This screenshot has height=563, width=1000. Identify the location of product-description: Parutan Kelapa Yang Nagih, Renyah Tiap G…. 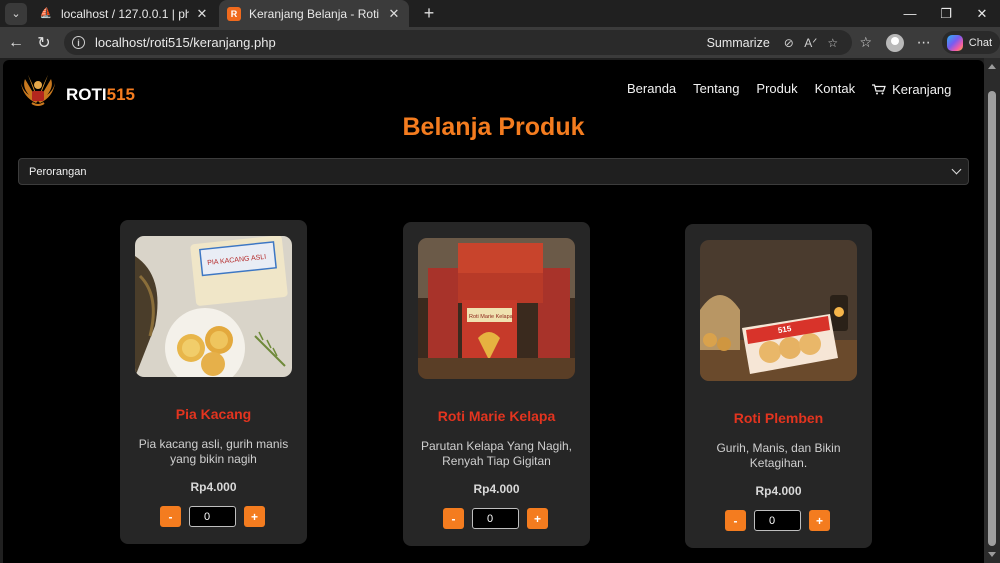
(496, 453).